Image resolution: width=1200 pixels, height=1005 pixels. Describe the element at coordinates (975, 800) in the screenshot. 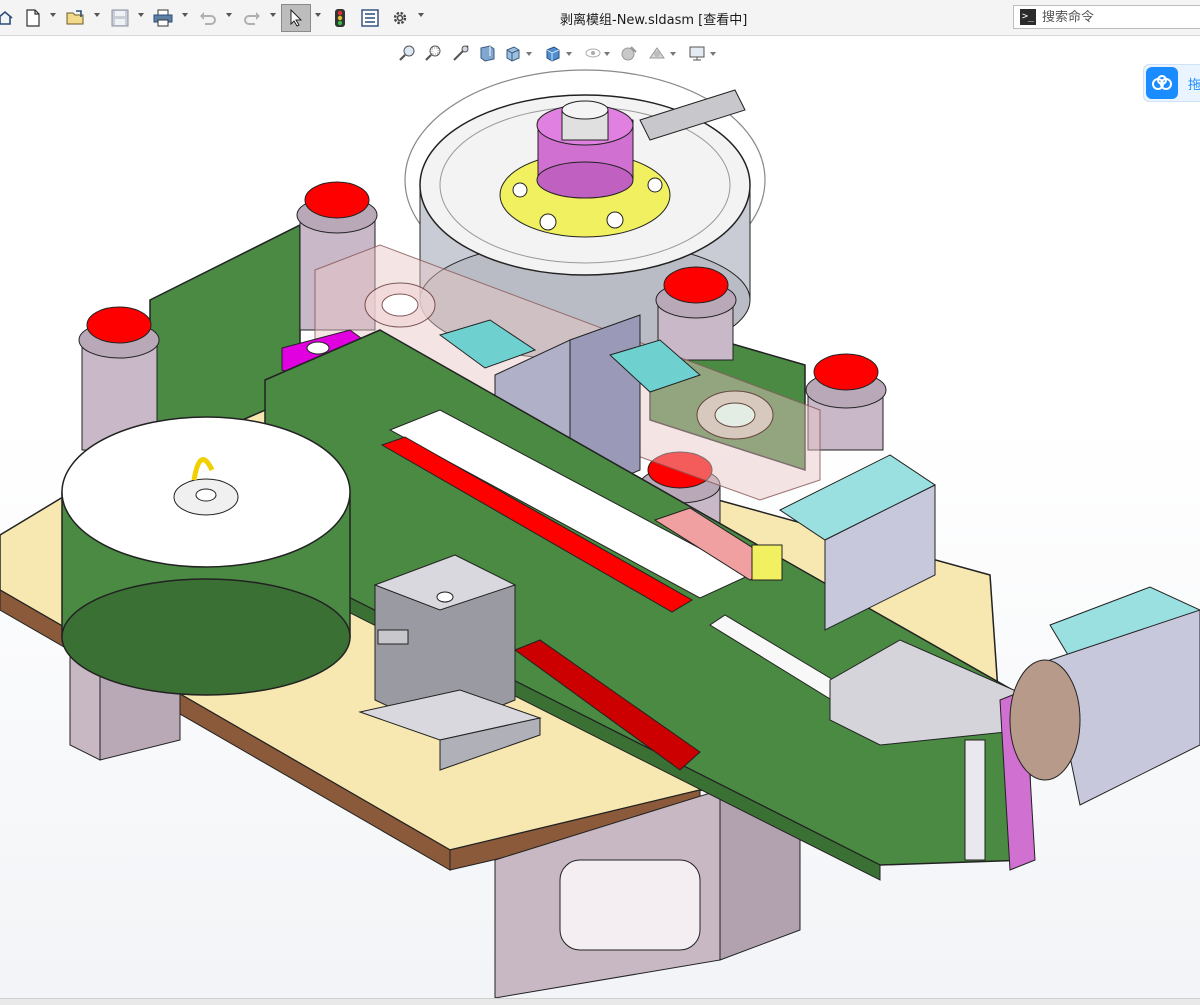

I see `front-support-rod` at that location.